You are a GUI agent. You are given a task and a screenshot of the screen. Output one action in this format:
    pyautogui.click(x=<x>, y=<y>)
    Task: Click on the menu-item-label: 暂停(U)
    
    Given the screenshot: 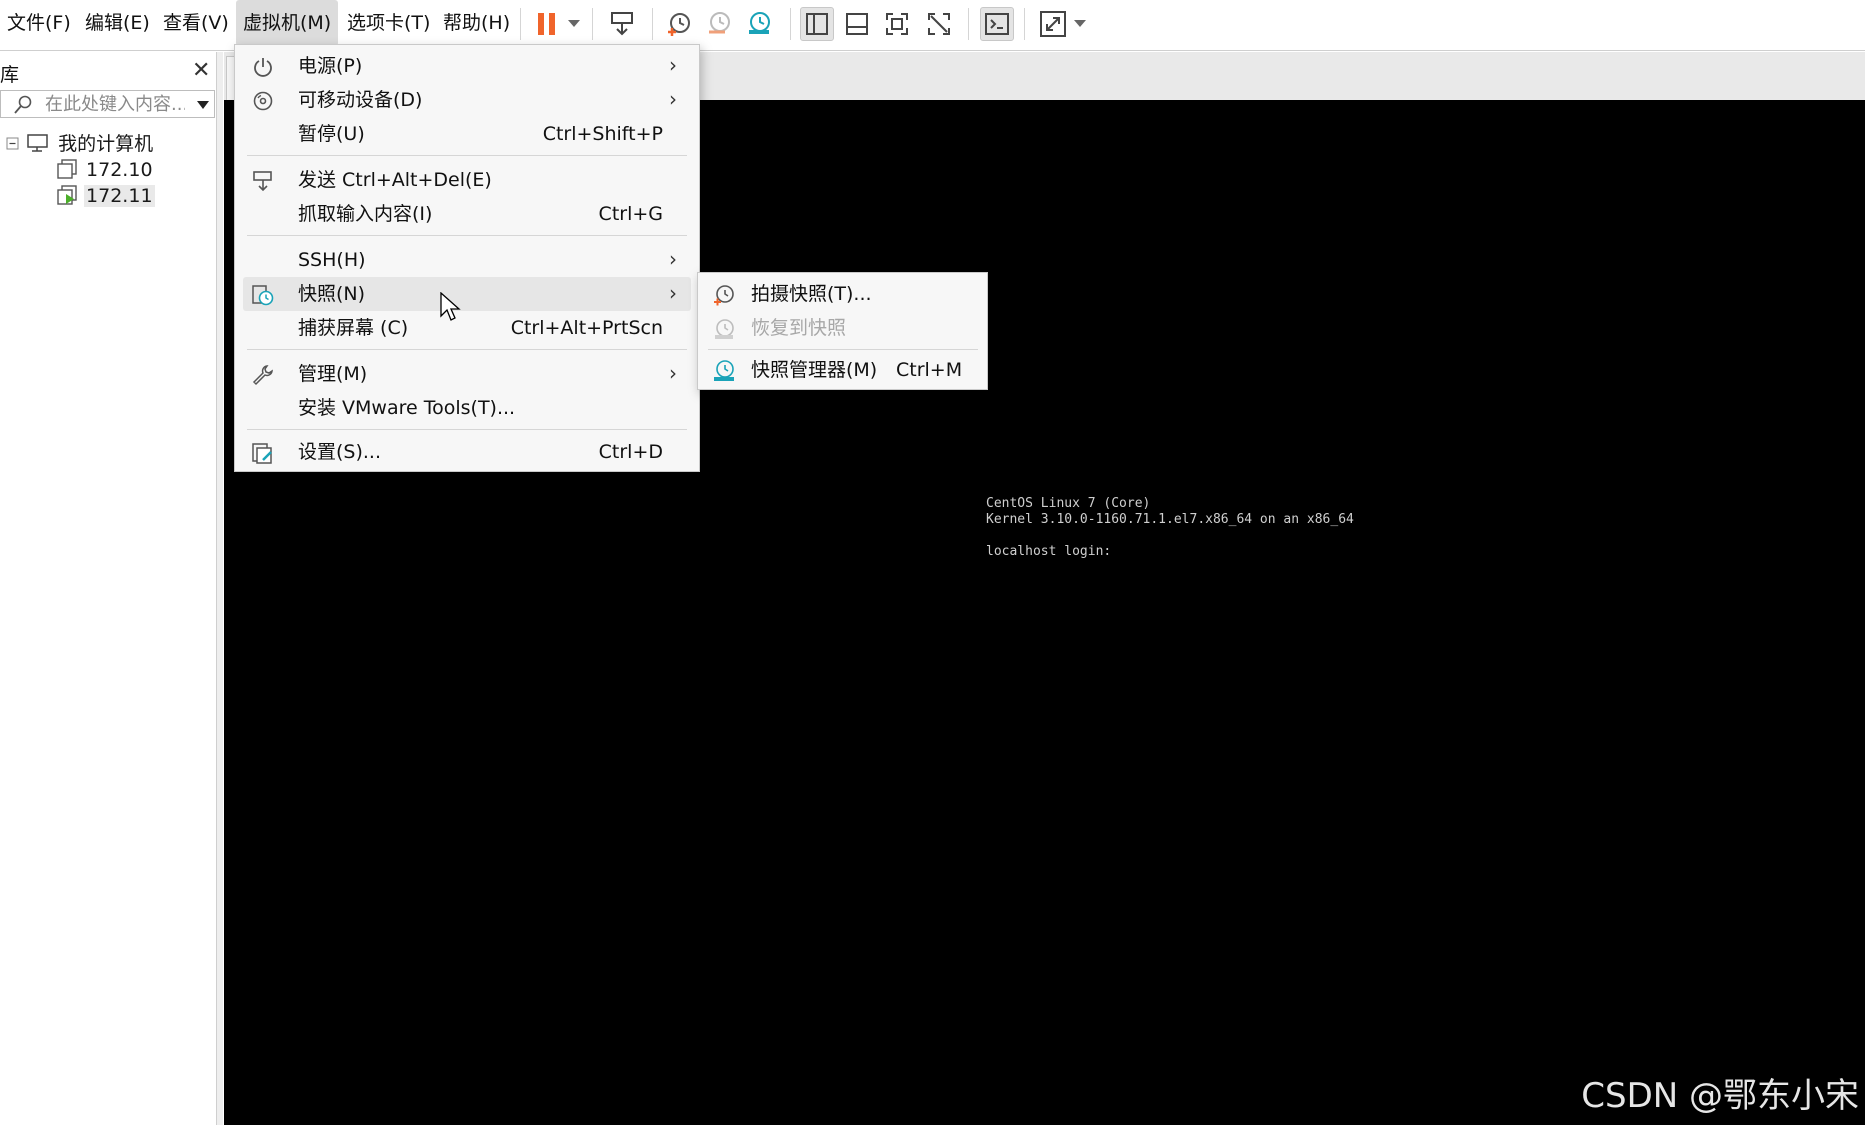 What is the action you would take?
    pyautogui.click(x=331, y=134)
    